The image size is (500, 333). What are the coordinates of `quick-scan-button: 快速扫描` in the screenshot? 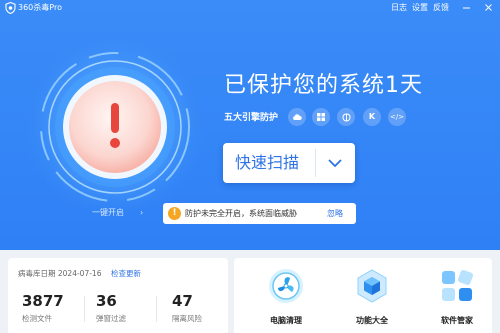 It's located at (289, 163).